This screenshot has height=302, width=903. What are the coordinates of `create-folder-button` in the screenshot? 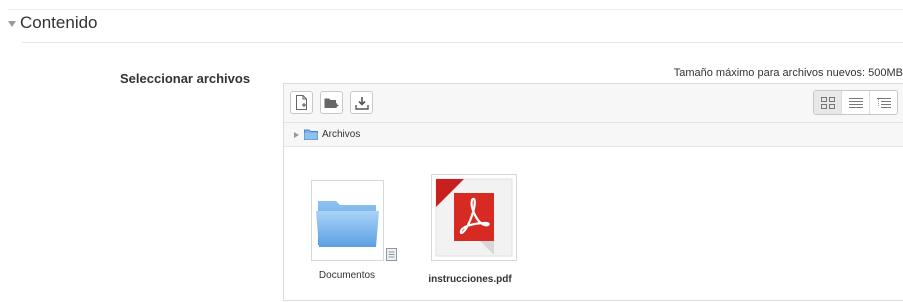 It's located at (331, 102).